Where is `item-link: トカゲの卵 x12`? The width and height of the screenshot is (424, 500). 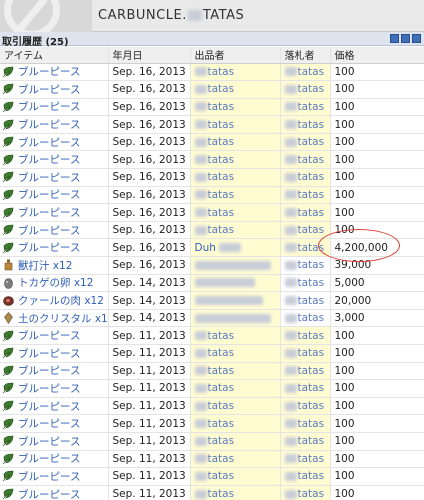
item-link: トカゲの卵 x12 is located at coordinates (55, 283).